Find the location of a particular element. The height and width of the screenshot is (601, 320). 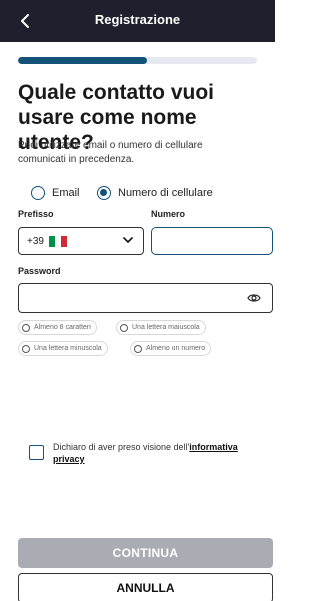

app-header: Registrazione is located at coordinates (137, 21).